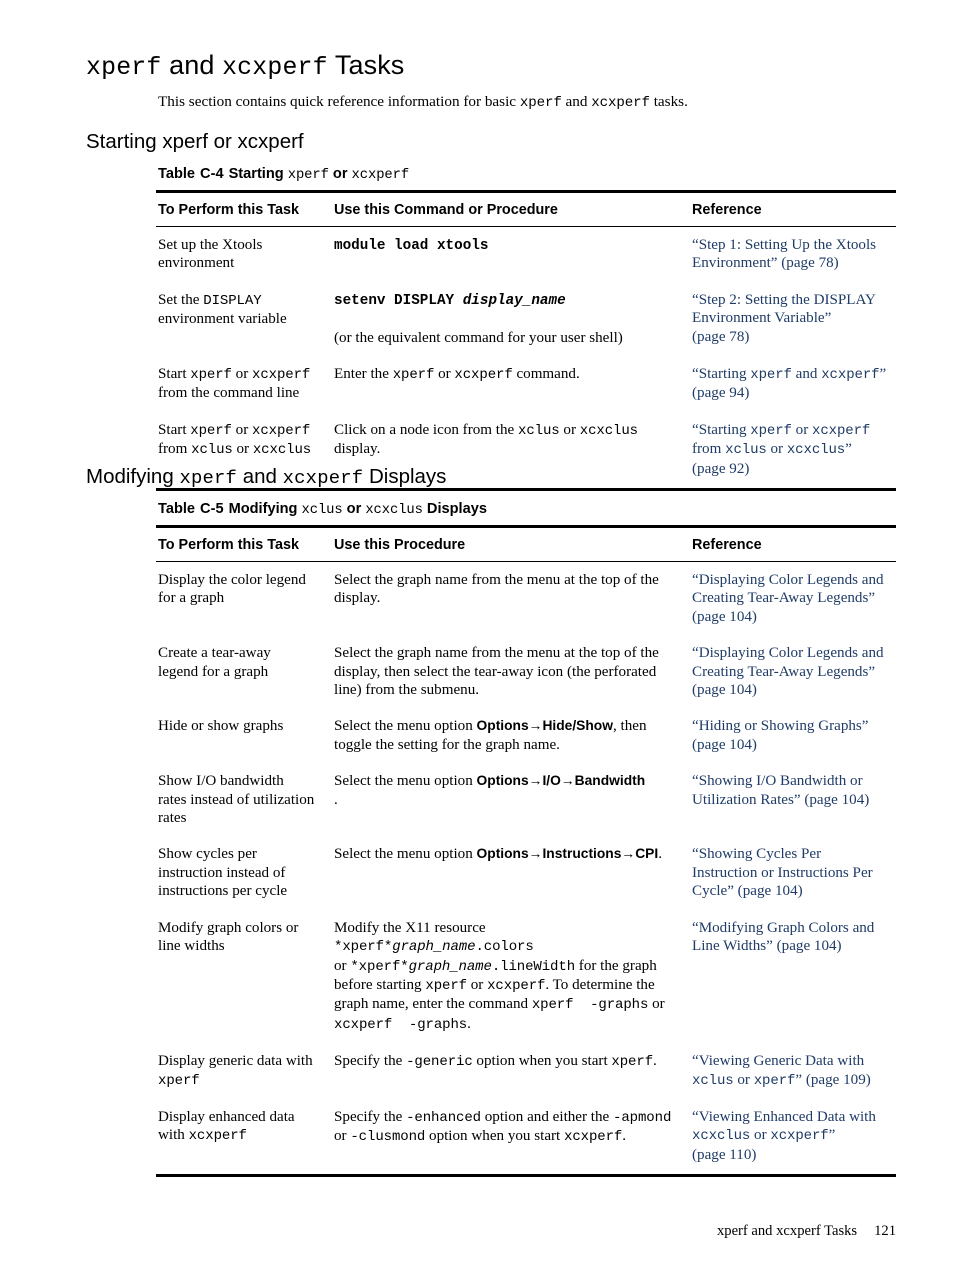 This screenshot has width=954, height=1271. I want to click on column-header-procedure: Use this Procedure, so click(511, 543).